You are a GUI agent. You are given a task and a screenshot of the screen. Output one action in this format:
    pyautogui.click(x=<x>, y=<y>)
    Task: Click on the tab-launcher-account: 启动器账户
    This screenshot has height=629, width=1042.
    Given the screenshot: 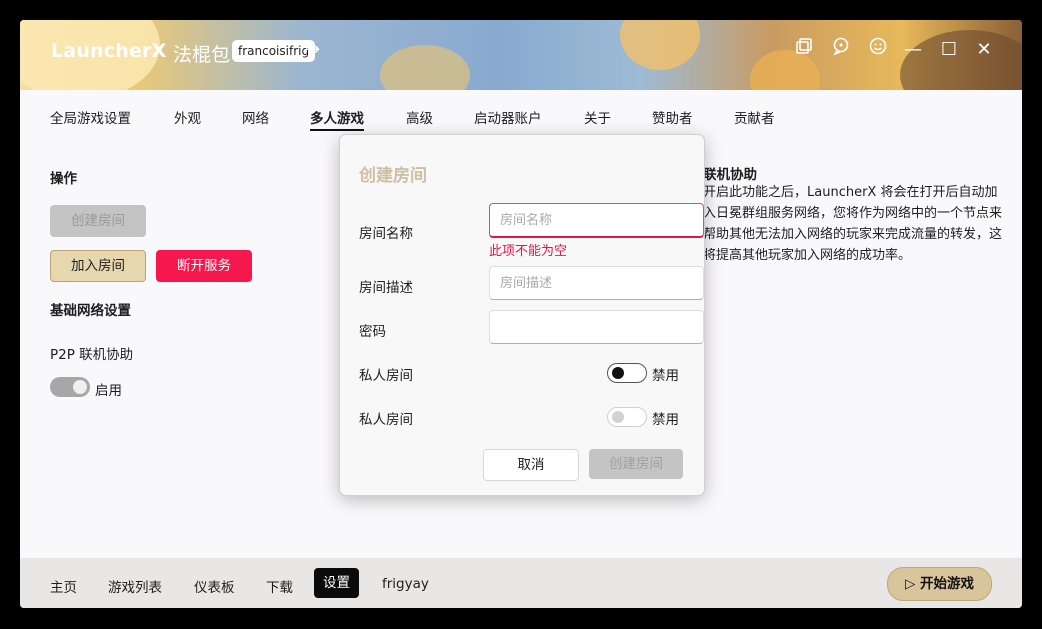 What is the action you would take?
    pyautogui.click(x=508, y=117)
    